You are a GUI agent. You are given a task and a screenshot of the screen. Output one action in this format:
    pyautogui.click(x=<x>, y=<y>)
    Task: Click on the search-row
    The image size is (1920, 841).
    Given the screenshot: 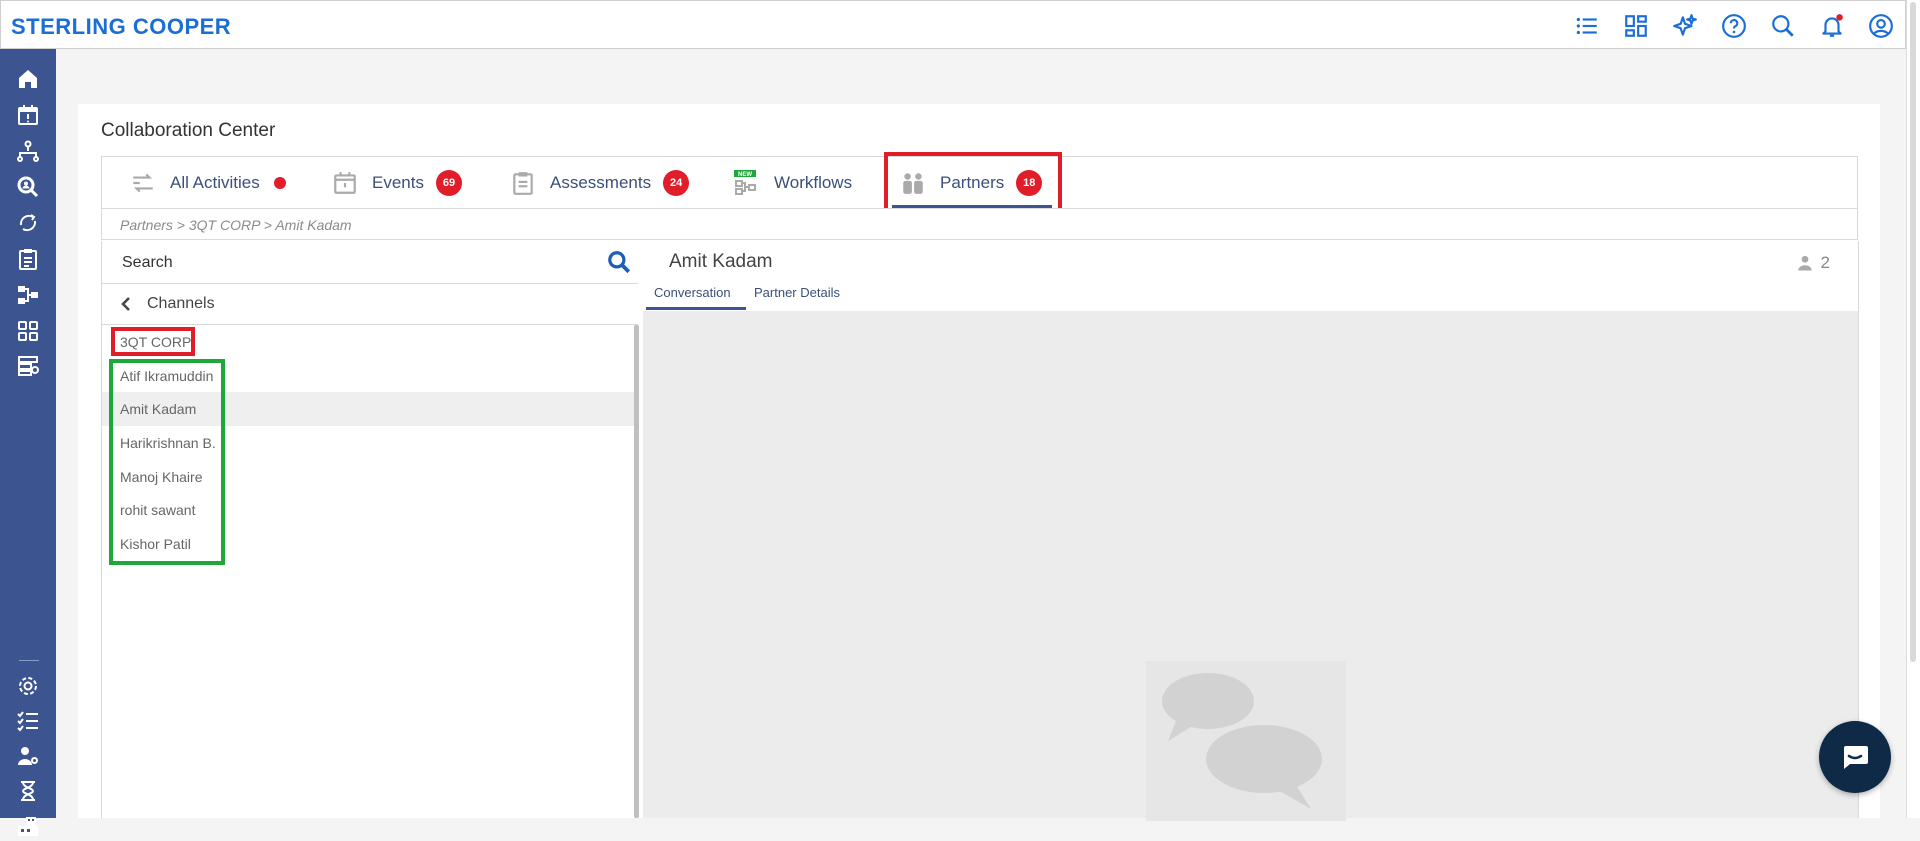 What is the action you would take?
    pyautogui.click(x=370, y=262)
    